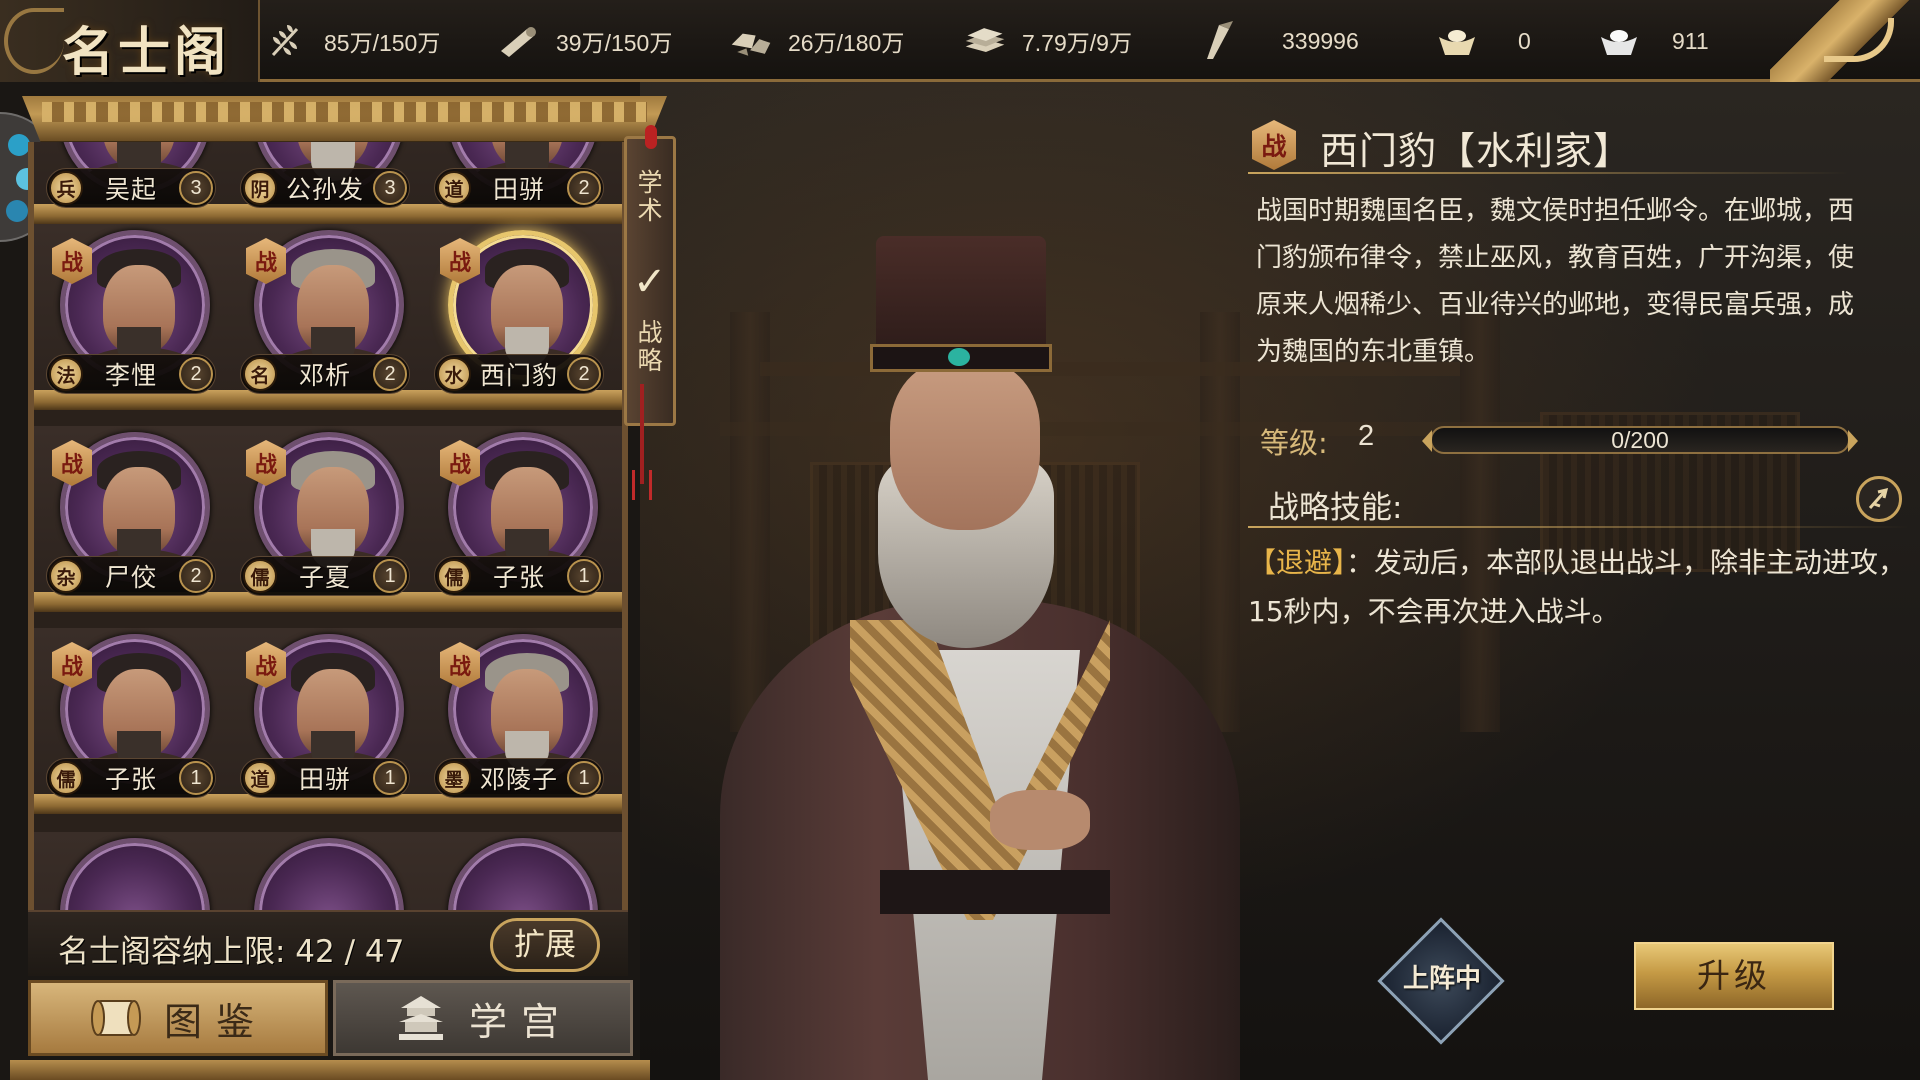 Image resolution: width=1920 pixels, height=1080 pixels. I want to click on resource-stone: 26万/180万, so click(816, 41).